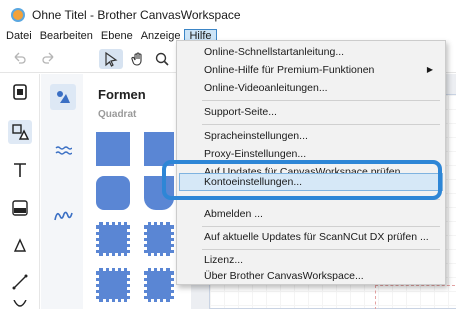 The height and width of the screenshot is (309, 456). I want to click on mat-boundary, so click(415, 297).